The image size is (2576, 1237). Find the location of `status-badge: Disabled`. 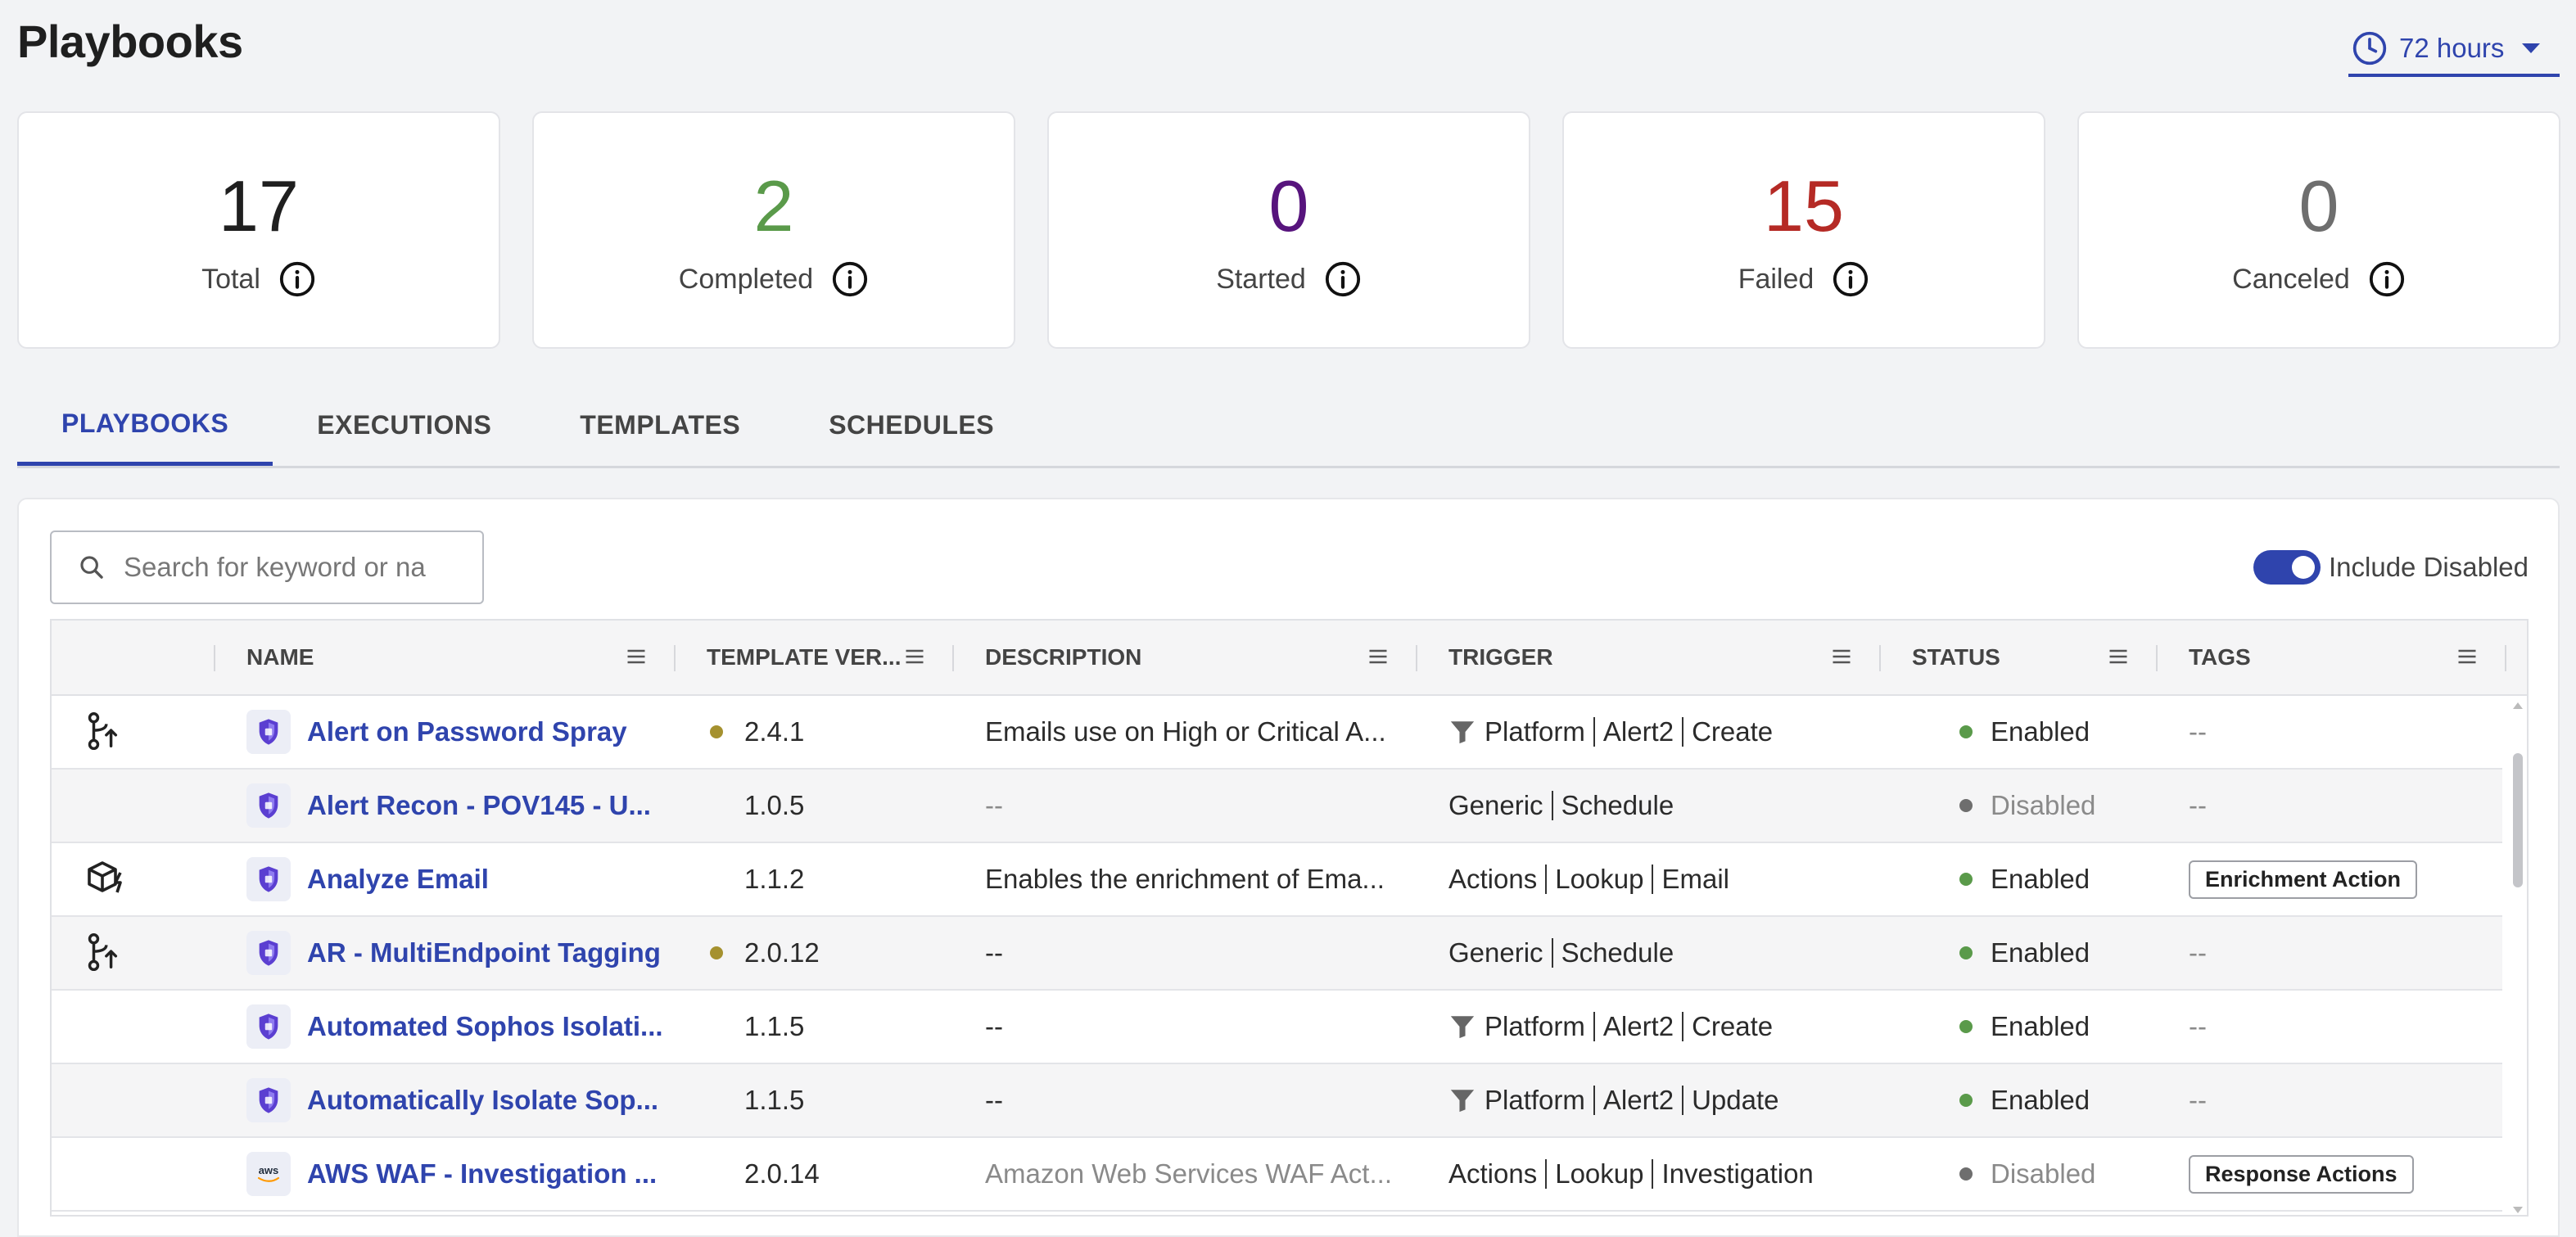

status-badge: Disabled is located at coordinates (2043, 805).